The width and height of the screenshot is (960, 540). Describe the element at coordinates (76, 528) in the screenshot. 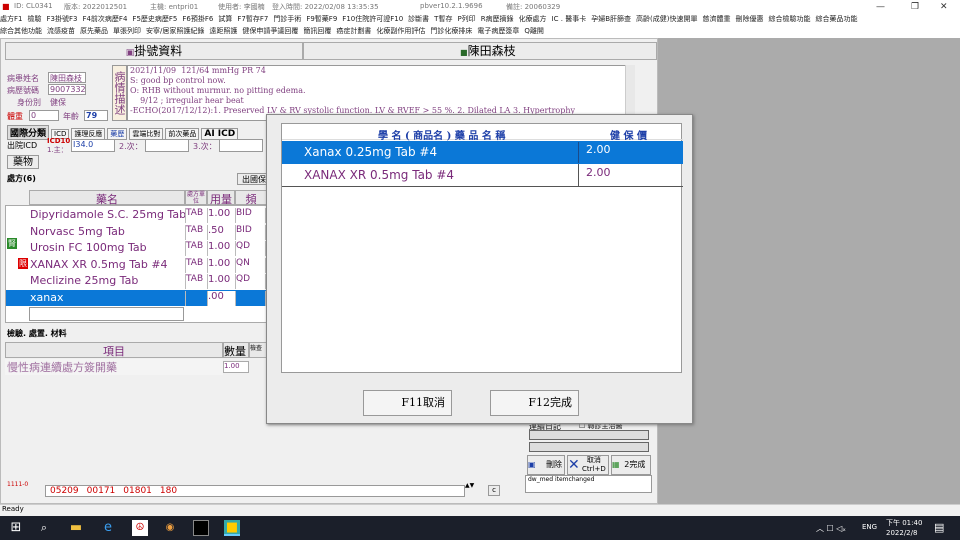

I see `file-explorer-icon: ▬` at that location.